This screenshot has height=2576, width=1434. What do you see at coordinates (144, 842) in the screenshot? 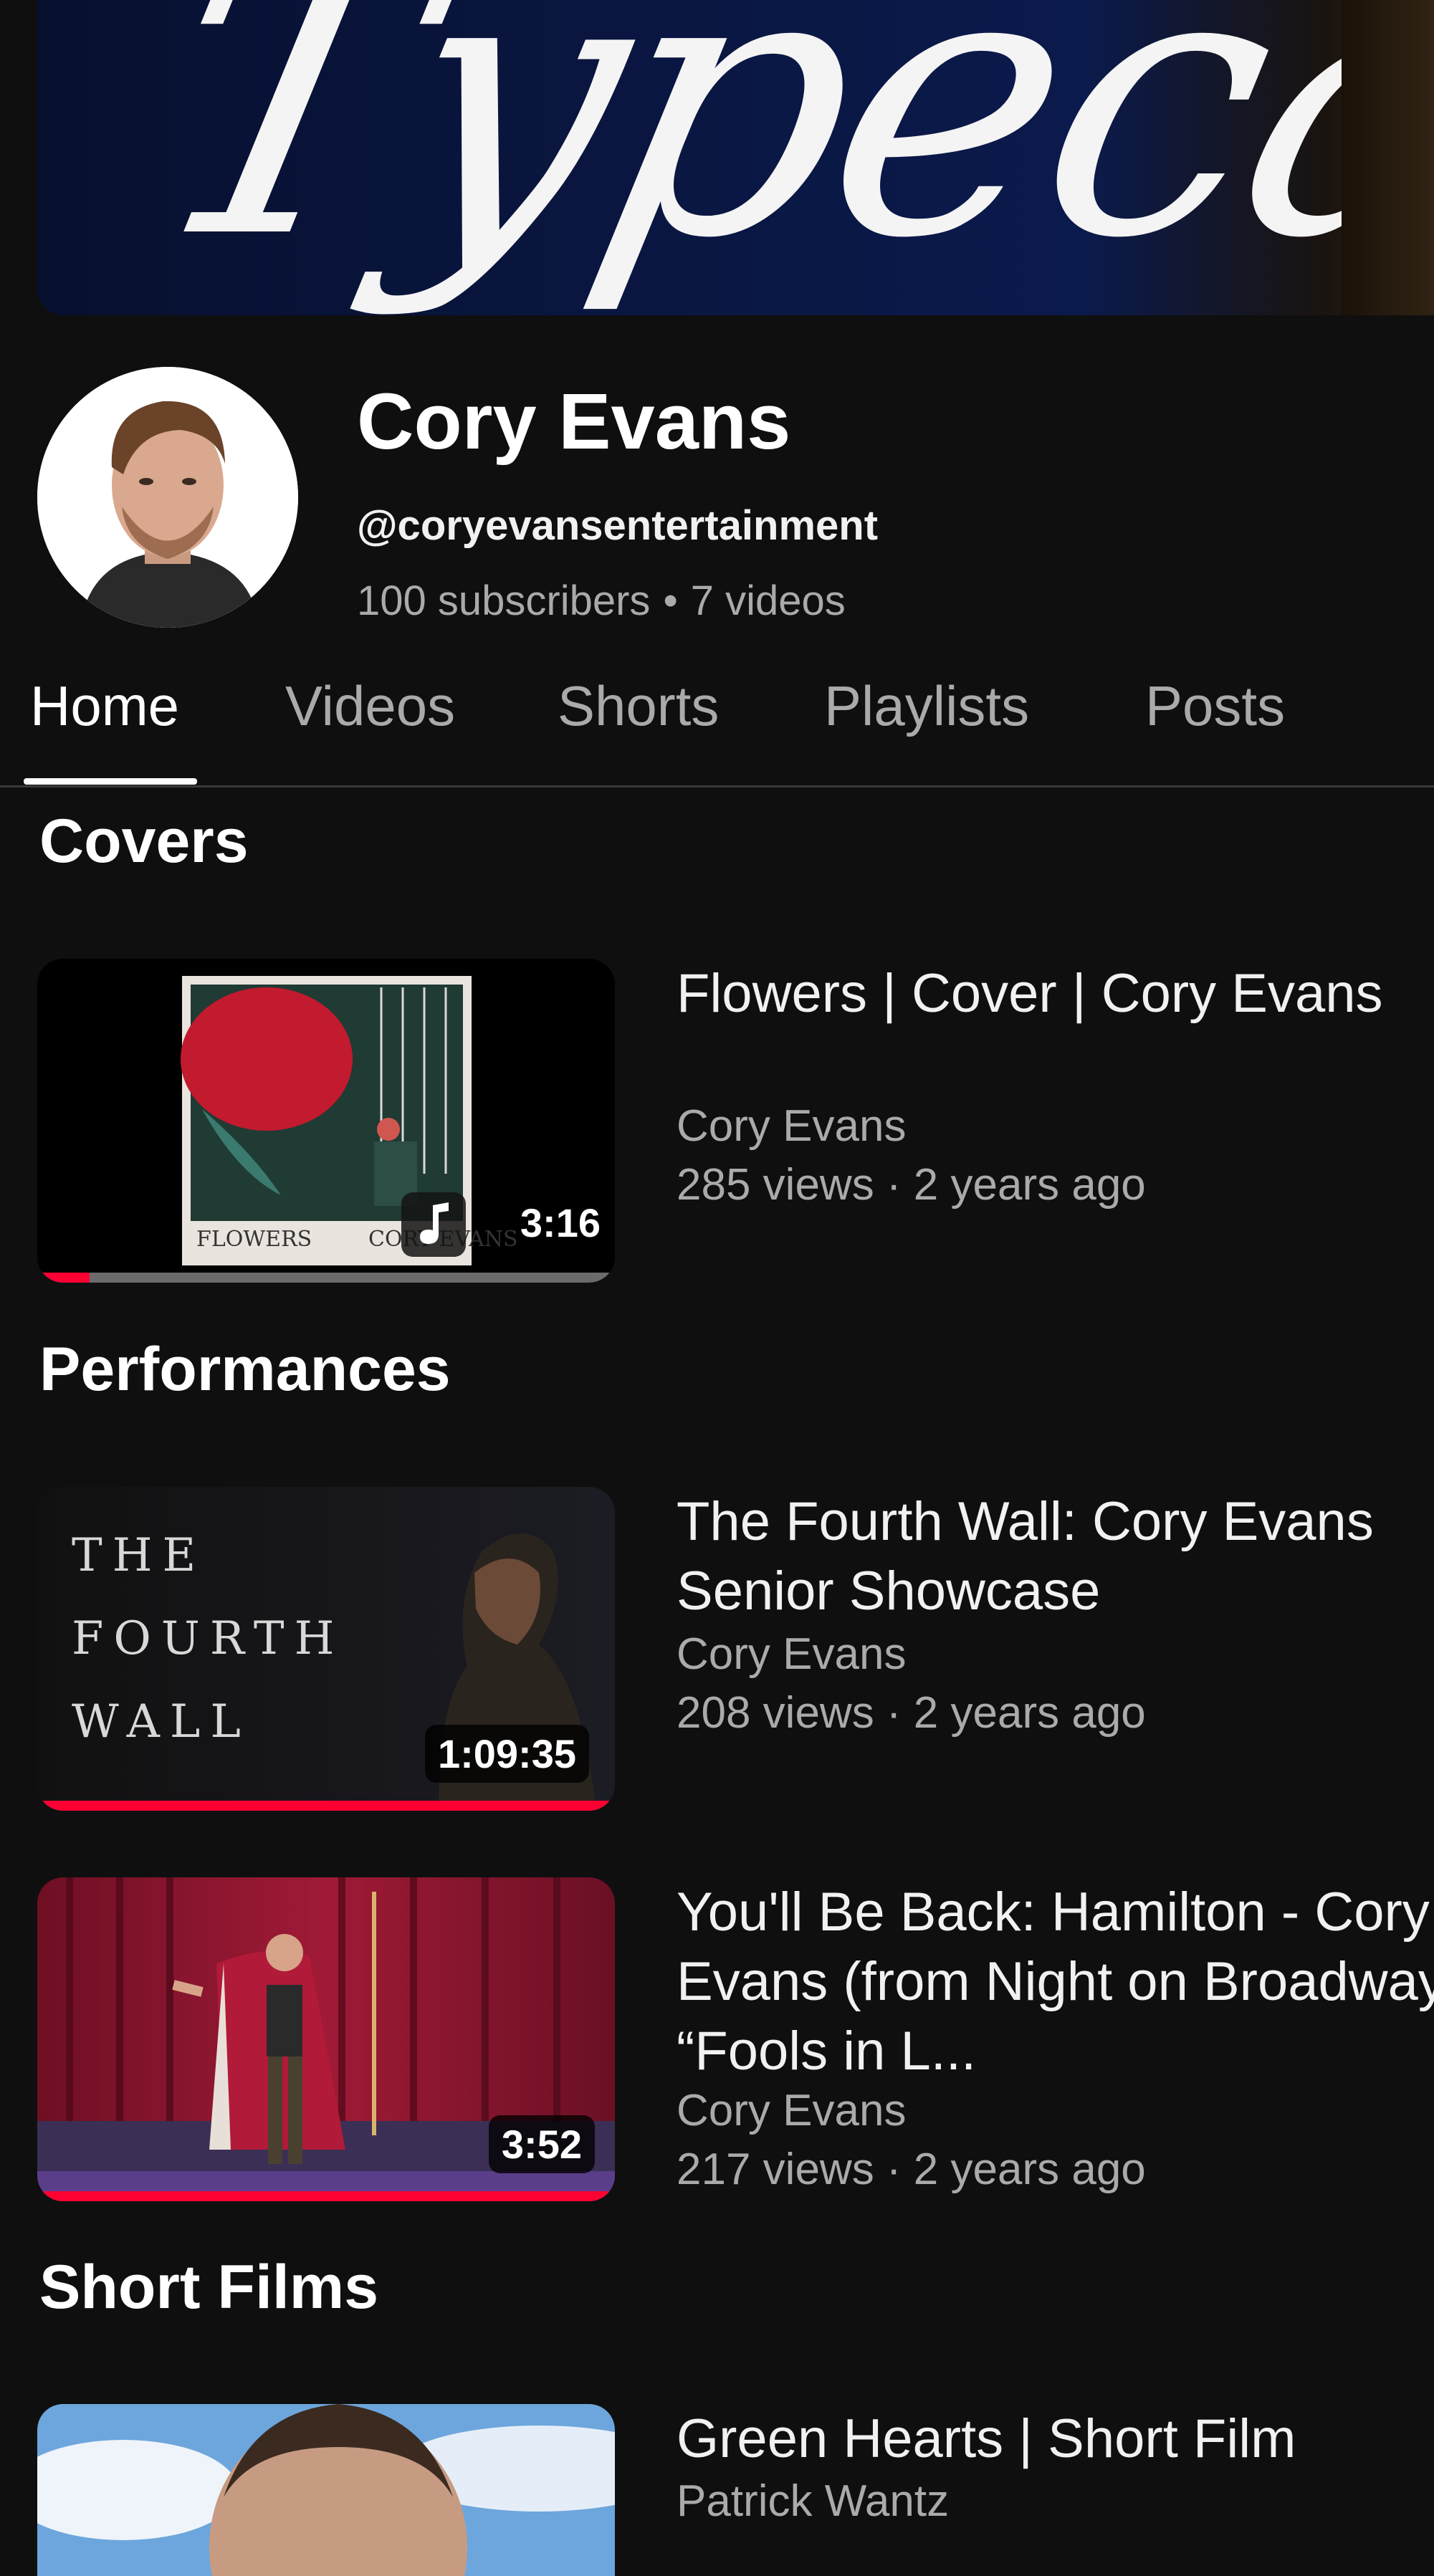
I see `section-title-covers: Covers` at bounding box center [144, 842].